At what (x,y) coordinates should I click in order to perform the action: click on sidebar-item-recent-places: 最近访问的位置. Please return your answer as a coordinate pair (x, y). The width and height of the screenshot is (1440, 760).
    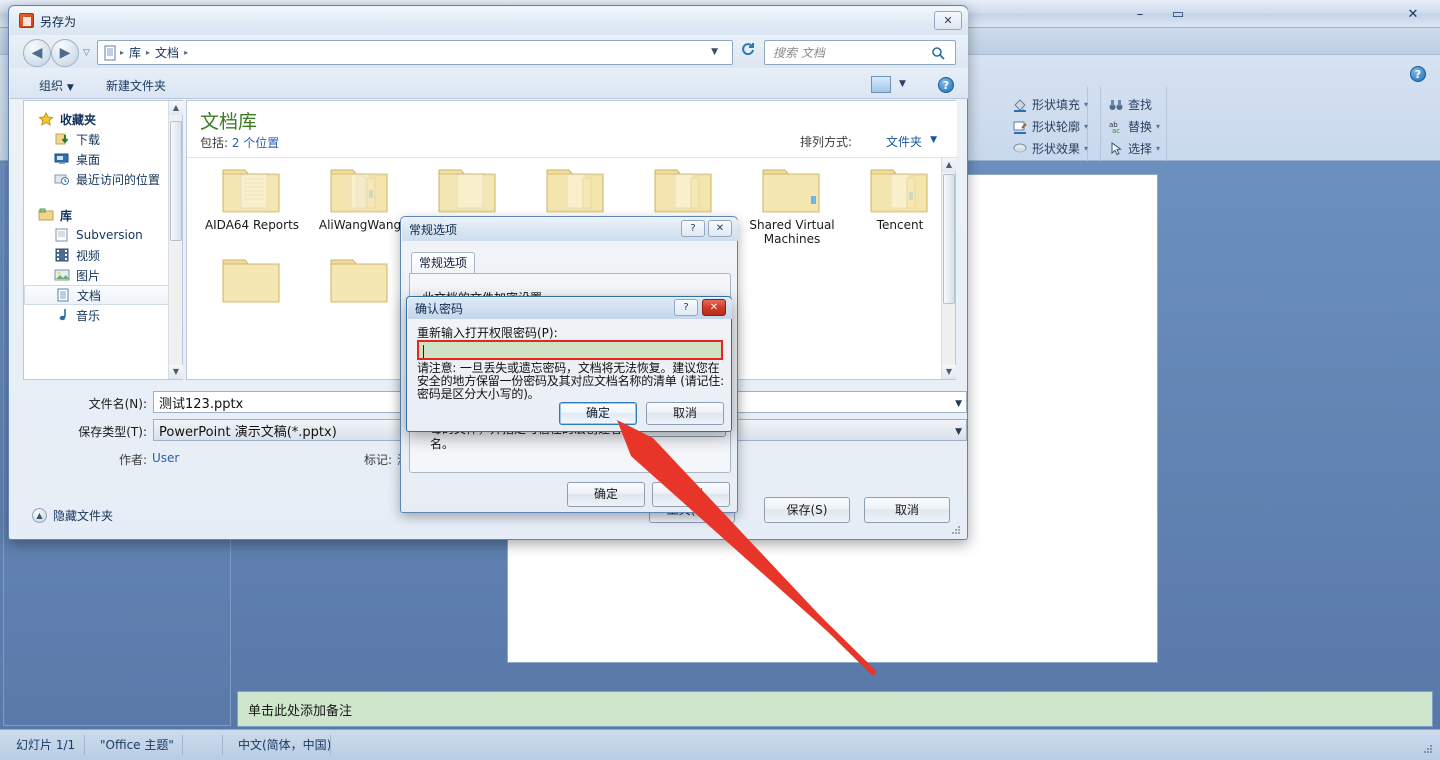
    Looking at the image, I should click on (103, 179).